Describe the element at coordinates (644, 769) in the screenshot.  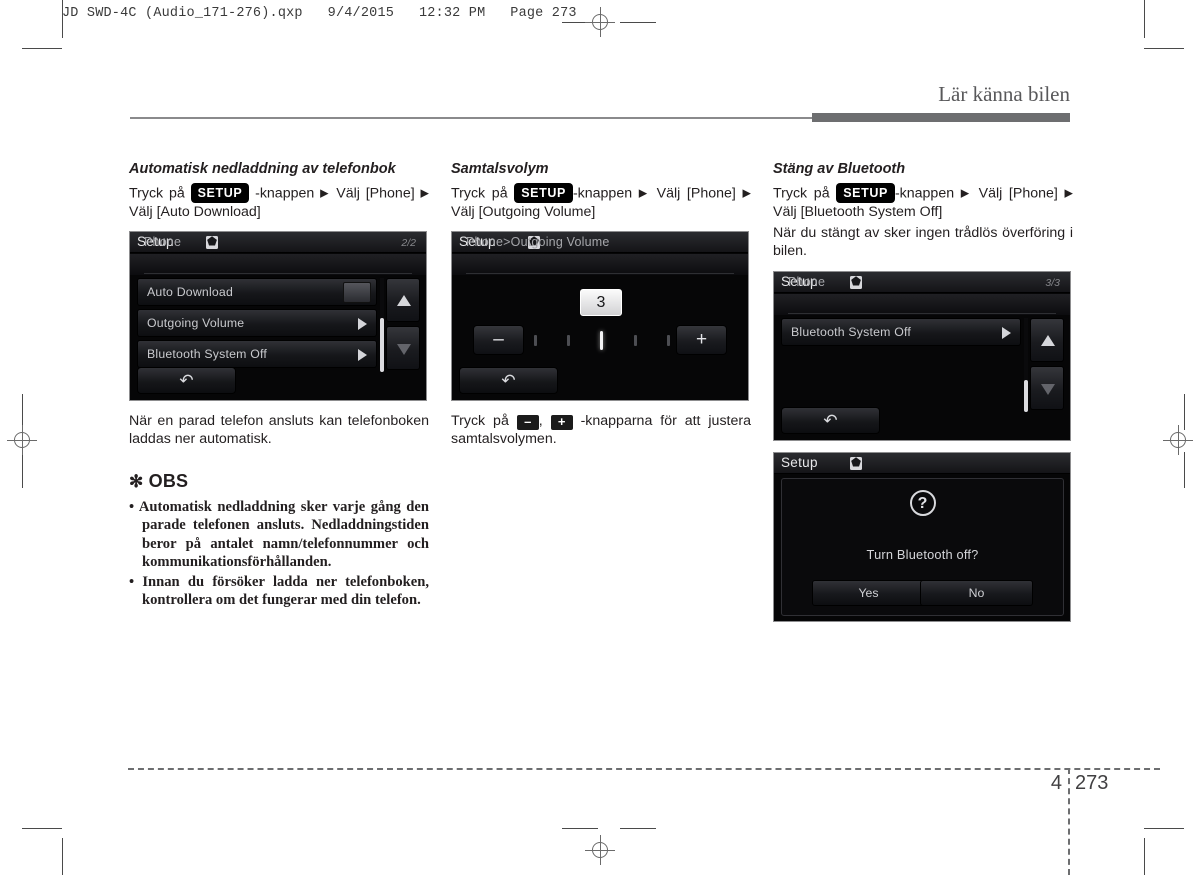
I see `footer-divider` at that location.